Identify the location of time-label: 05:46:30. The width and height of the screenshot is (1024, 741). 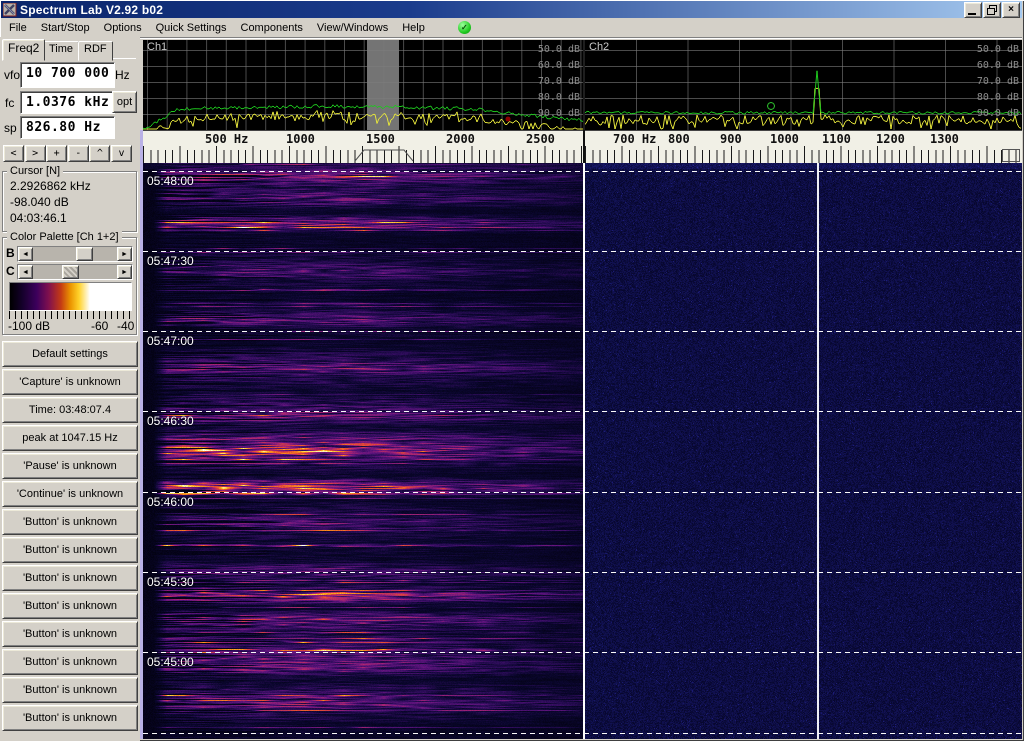
(170, 421).